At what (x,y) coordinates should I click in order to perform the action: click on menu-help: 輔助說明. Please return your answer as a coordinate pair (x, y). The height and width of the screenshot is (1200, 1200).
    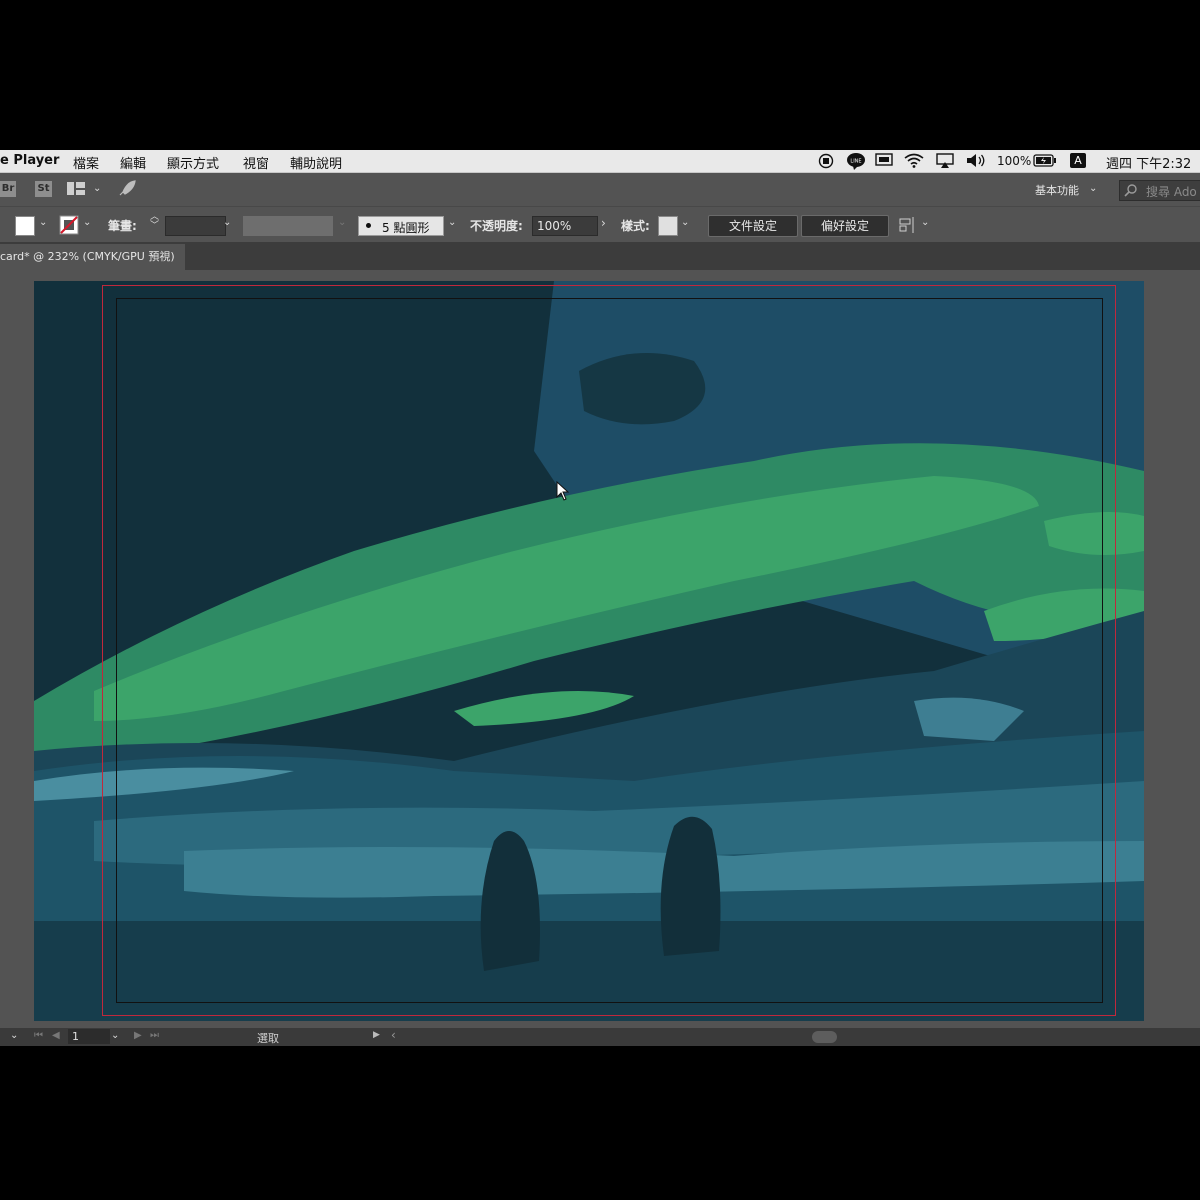
    Looking at the image, I should click on (316, 162).